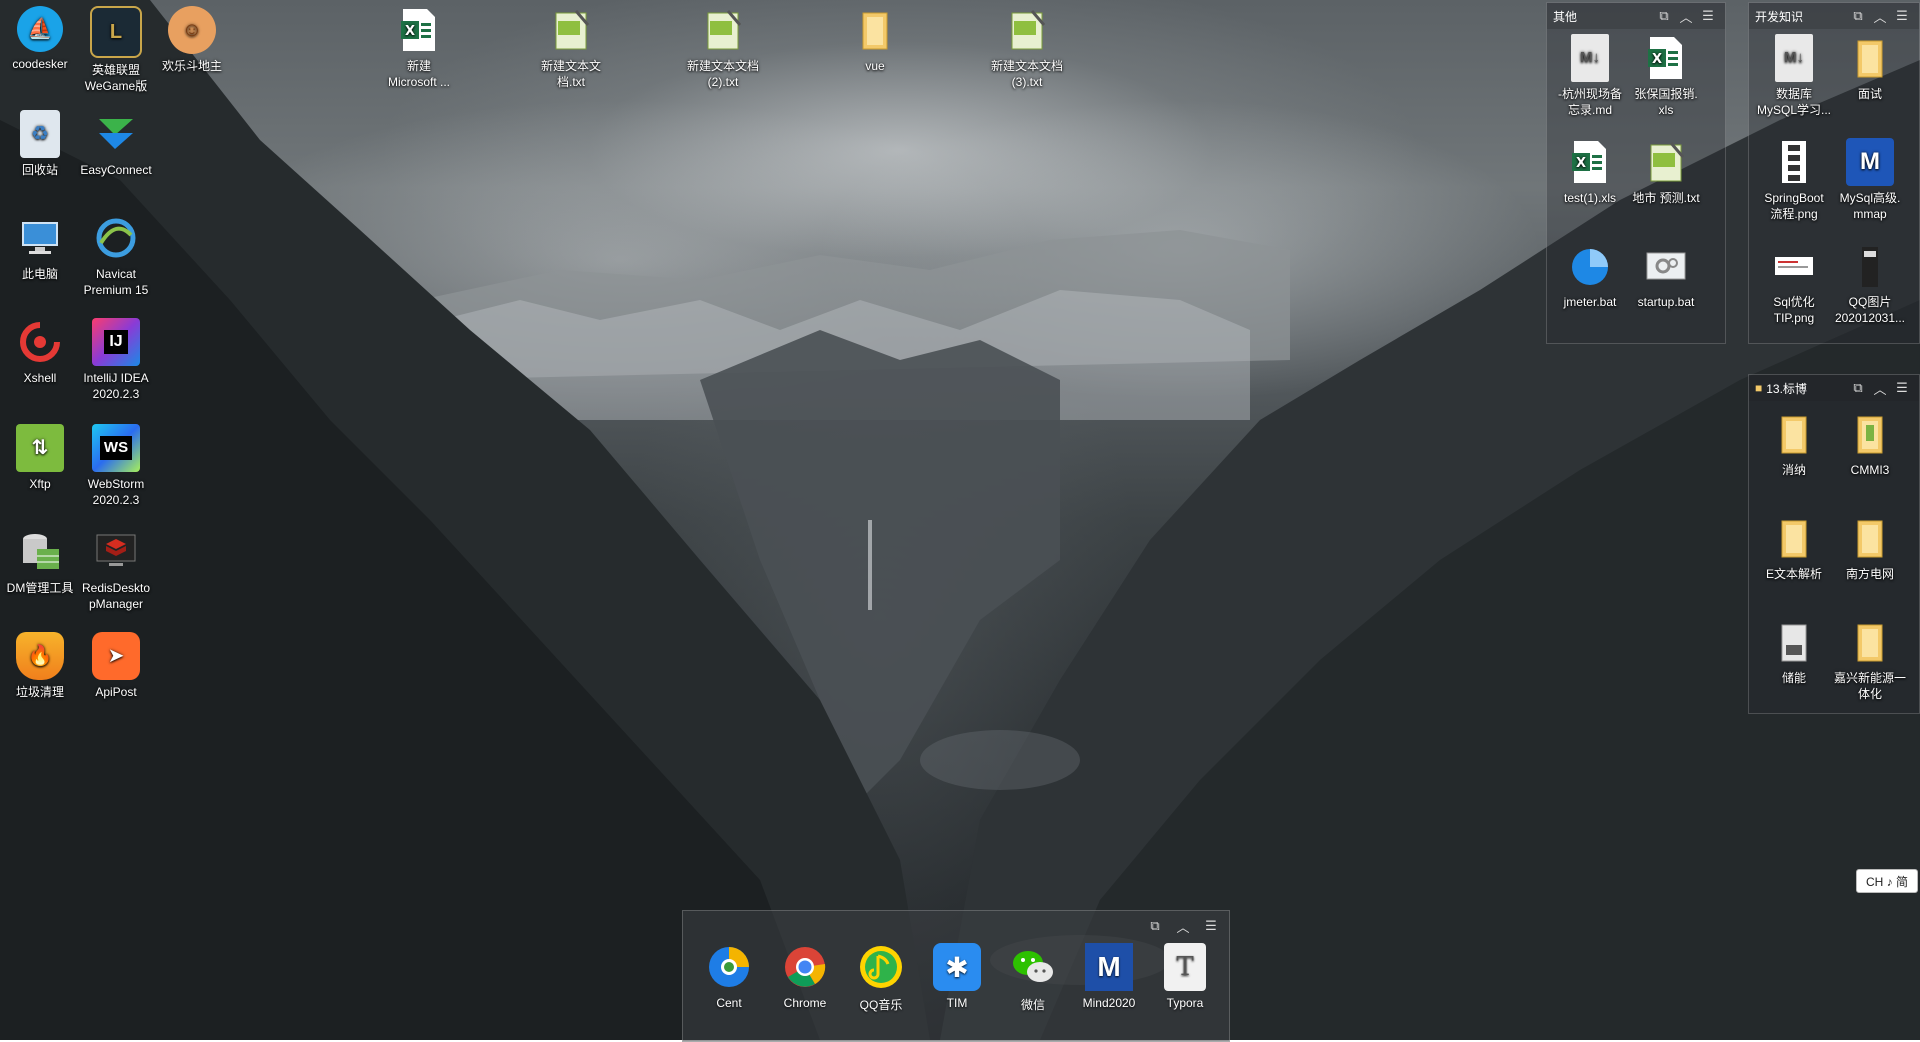  I want to click on fence-item-interview-folder: 面试, so click(1870, 68).